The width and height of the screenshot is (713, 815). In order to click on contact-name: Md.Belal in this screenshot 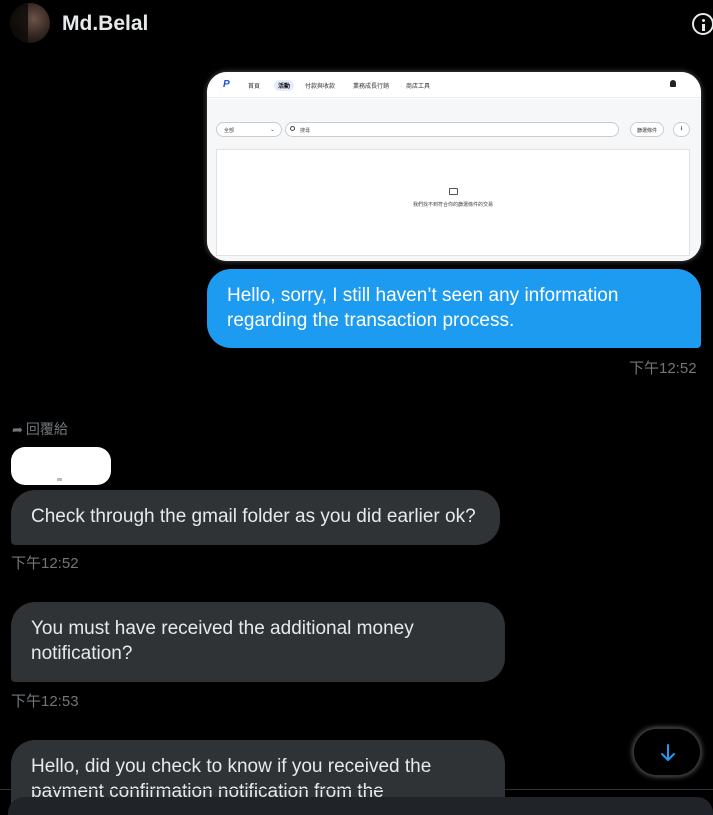, I will do `click(105, 24)`.